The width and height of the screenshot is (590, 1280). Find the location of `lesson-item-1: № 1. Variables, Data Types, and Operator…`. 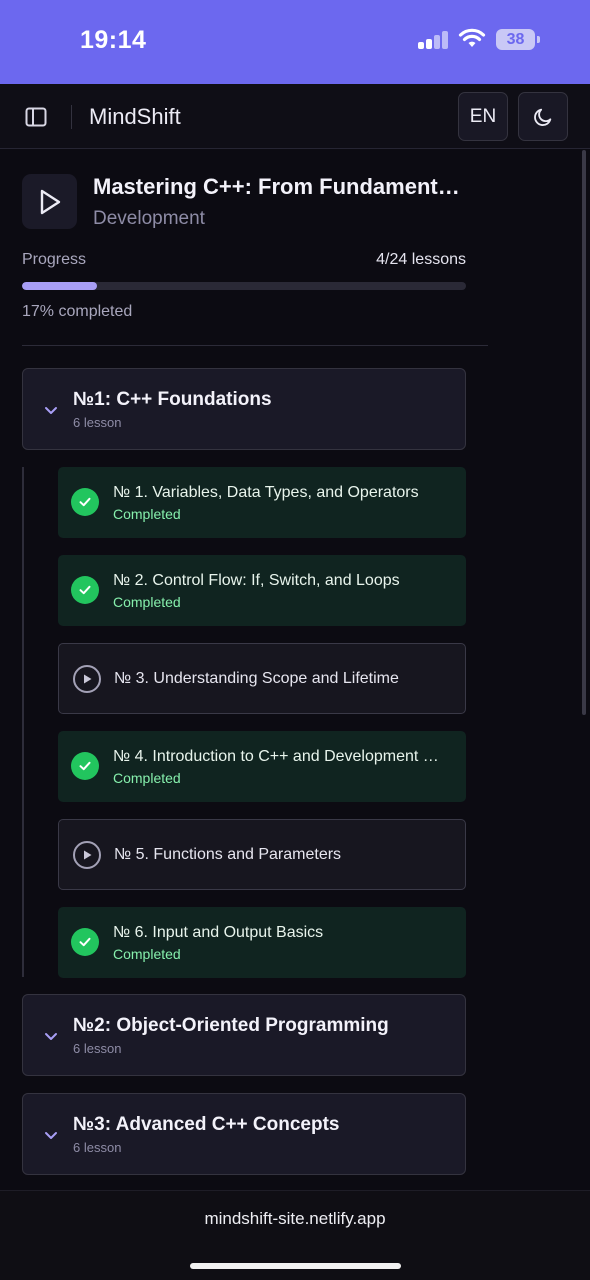

lesson-item-1: № 1. Variables, Data Types, and Operator… is located at coordinates (262, 502).